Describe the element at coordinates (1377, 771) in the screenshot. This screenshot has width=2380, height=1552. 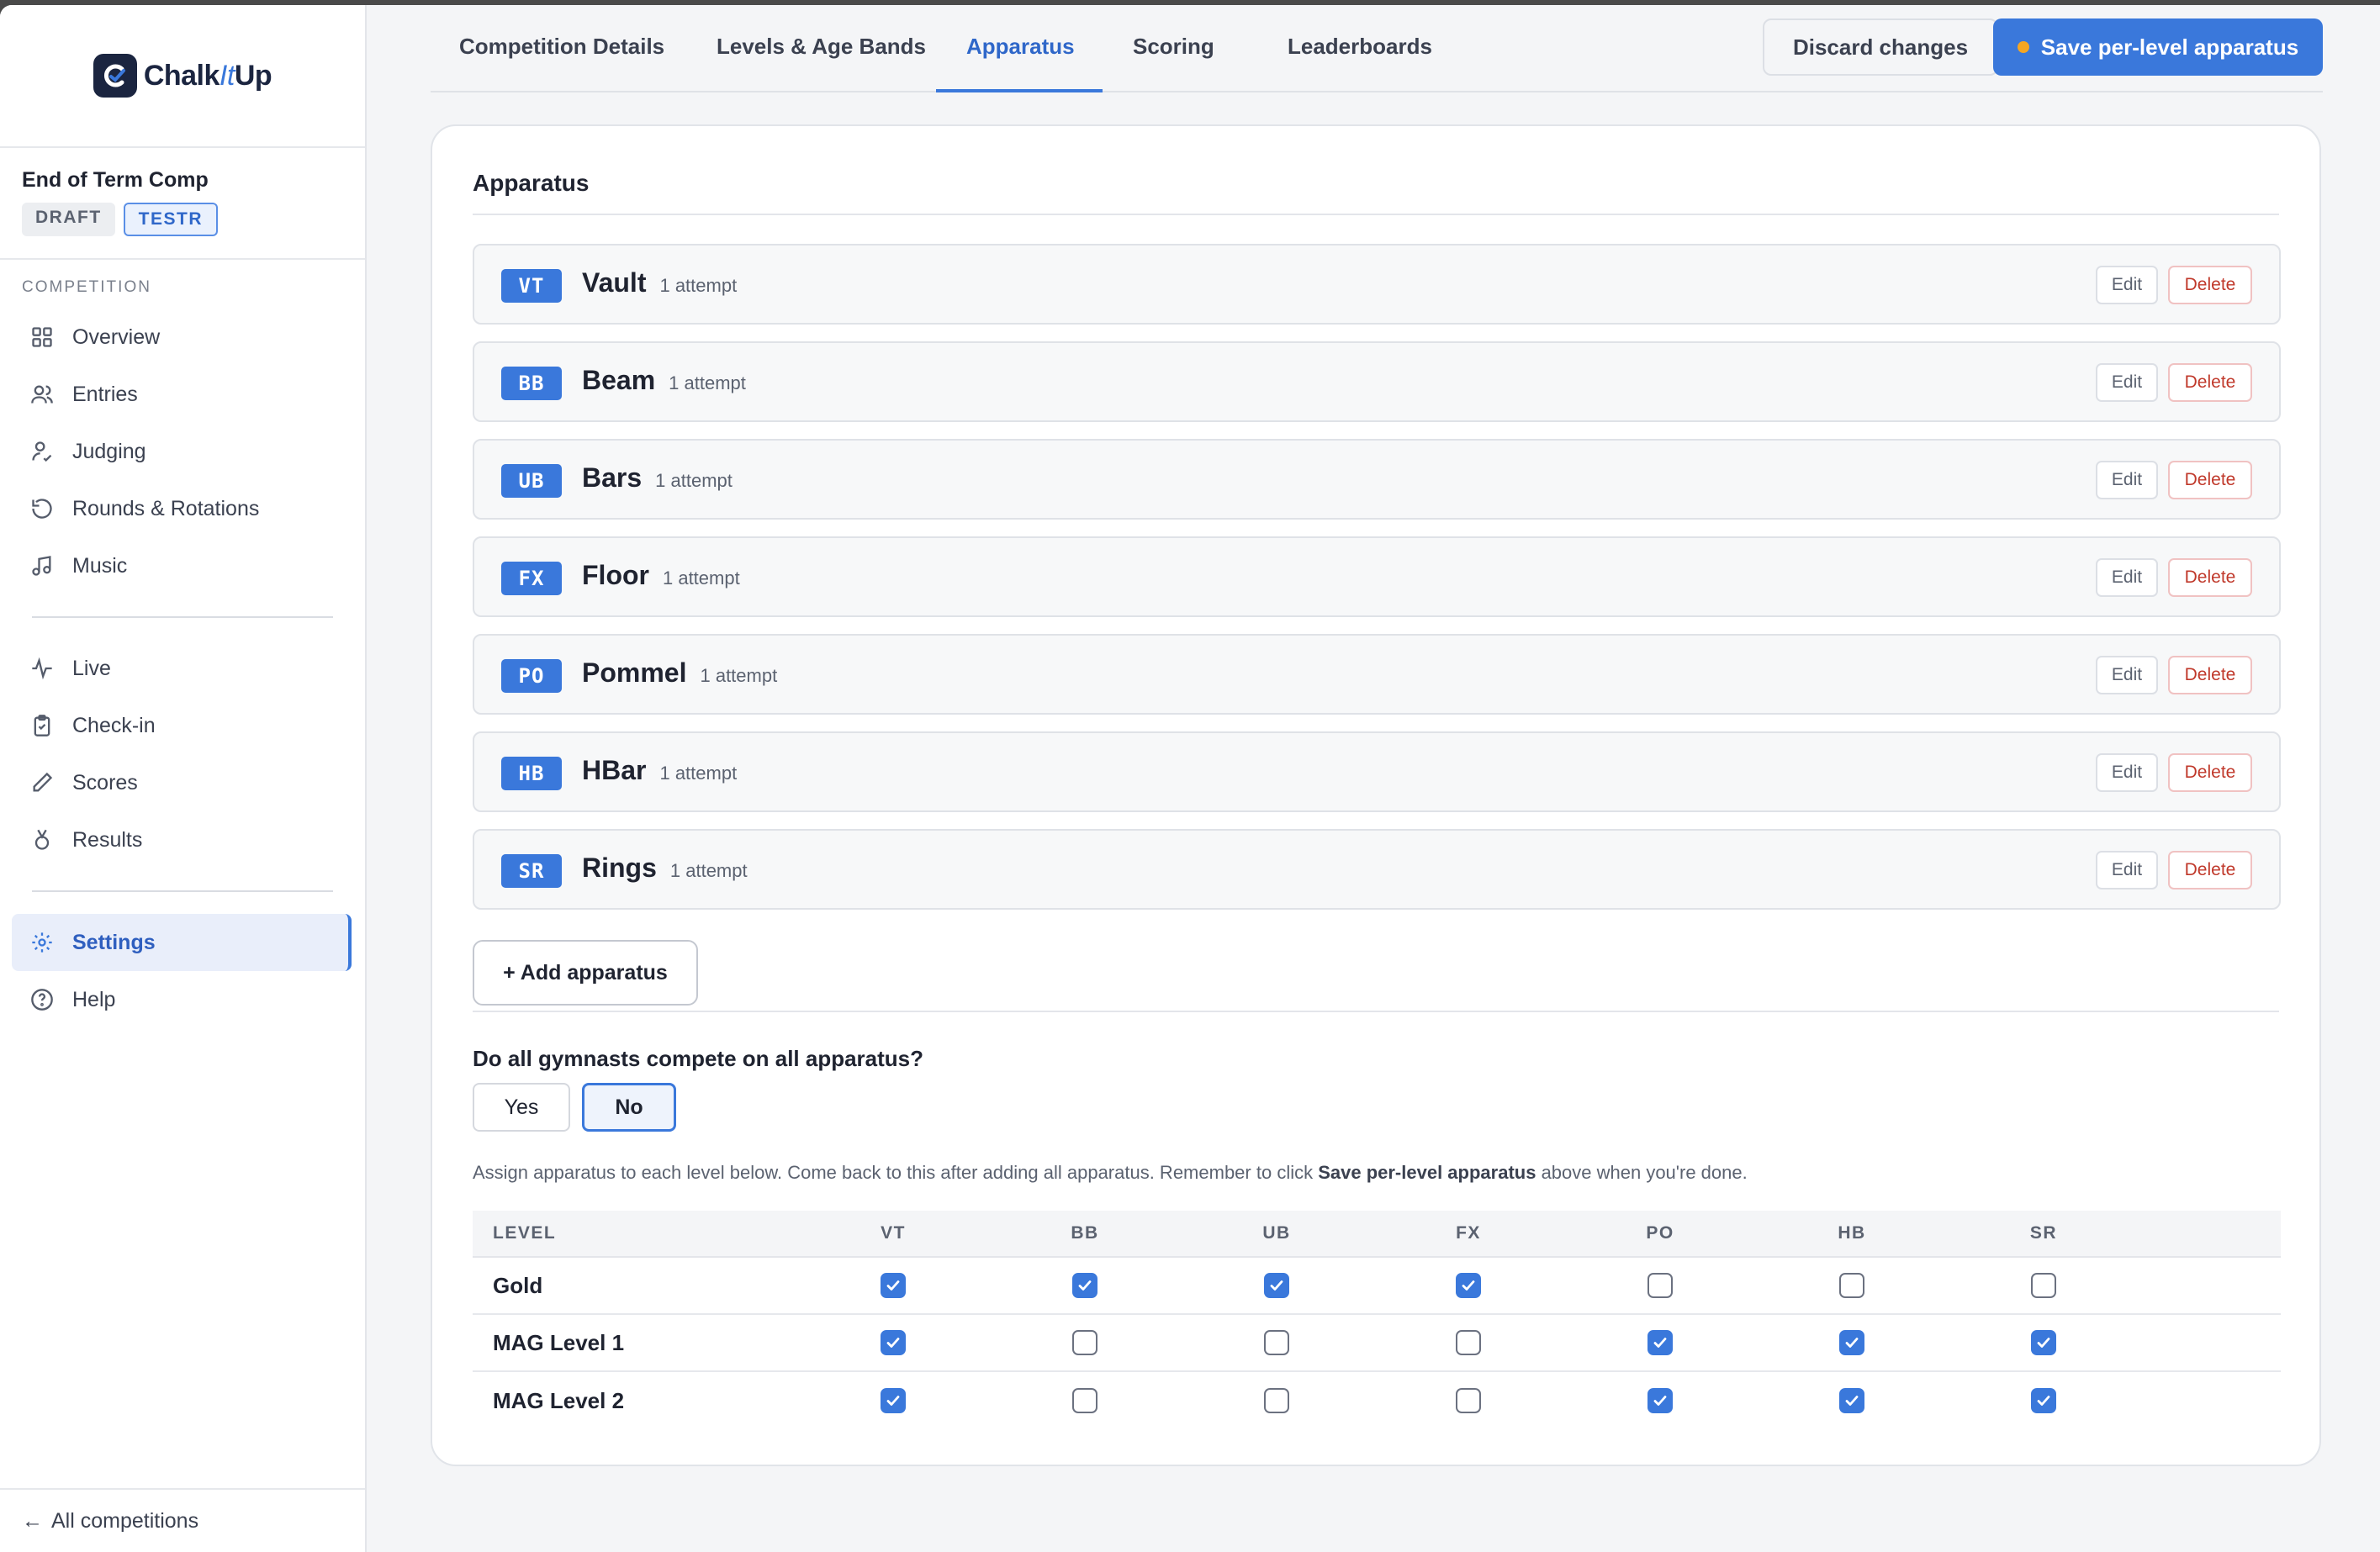
I see `apparatus-row: HB HBar 1 attempt Edit Delete` at that location.